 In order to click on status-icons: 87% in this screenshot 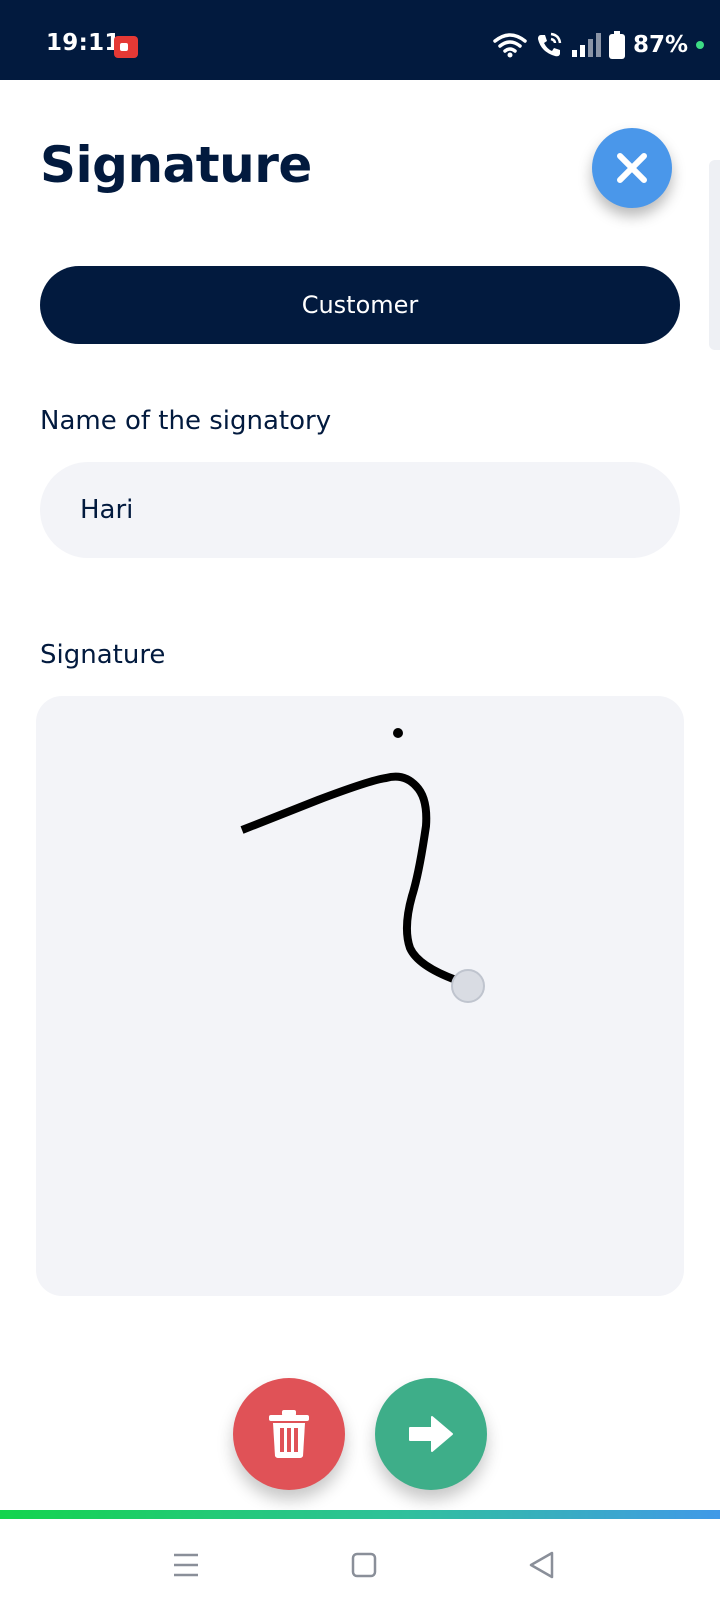, I will do `click(598, 45)`.